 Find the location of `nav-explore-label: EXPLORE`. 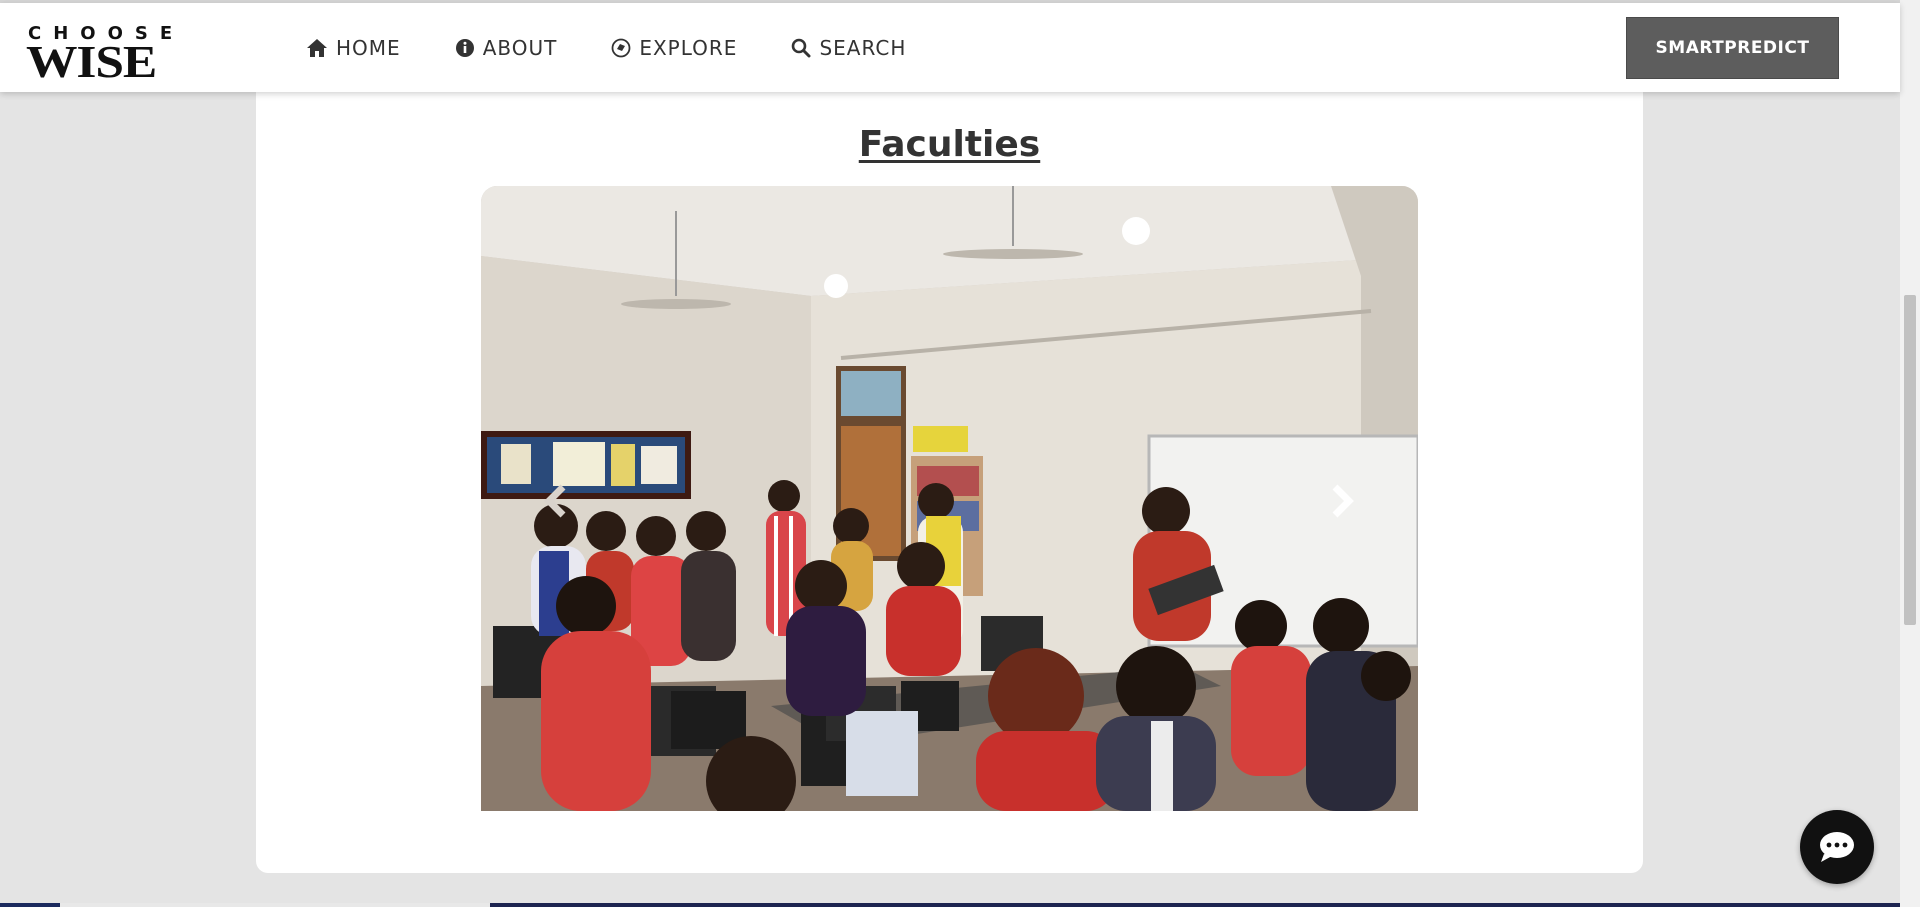

nav-explore-label: EXPLORE is located at coordinates (688, 47).